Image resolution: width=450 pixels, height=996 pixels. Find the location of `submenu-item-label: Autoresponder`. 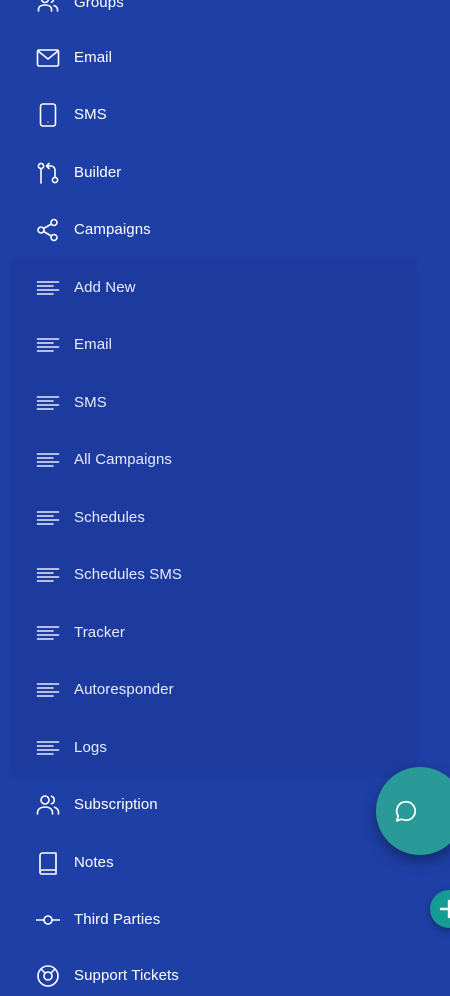

submenu-item-label: Autoresponder is located at coordinates (124, 689).